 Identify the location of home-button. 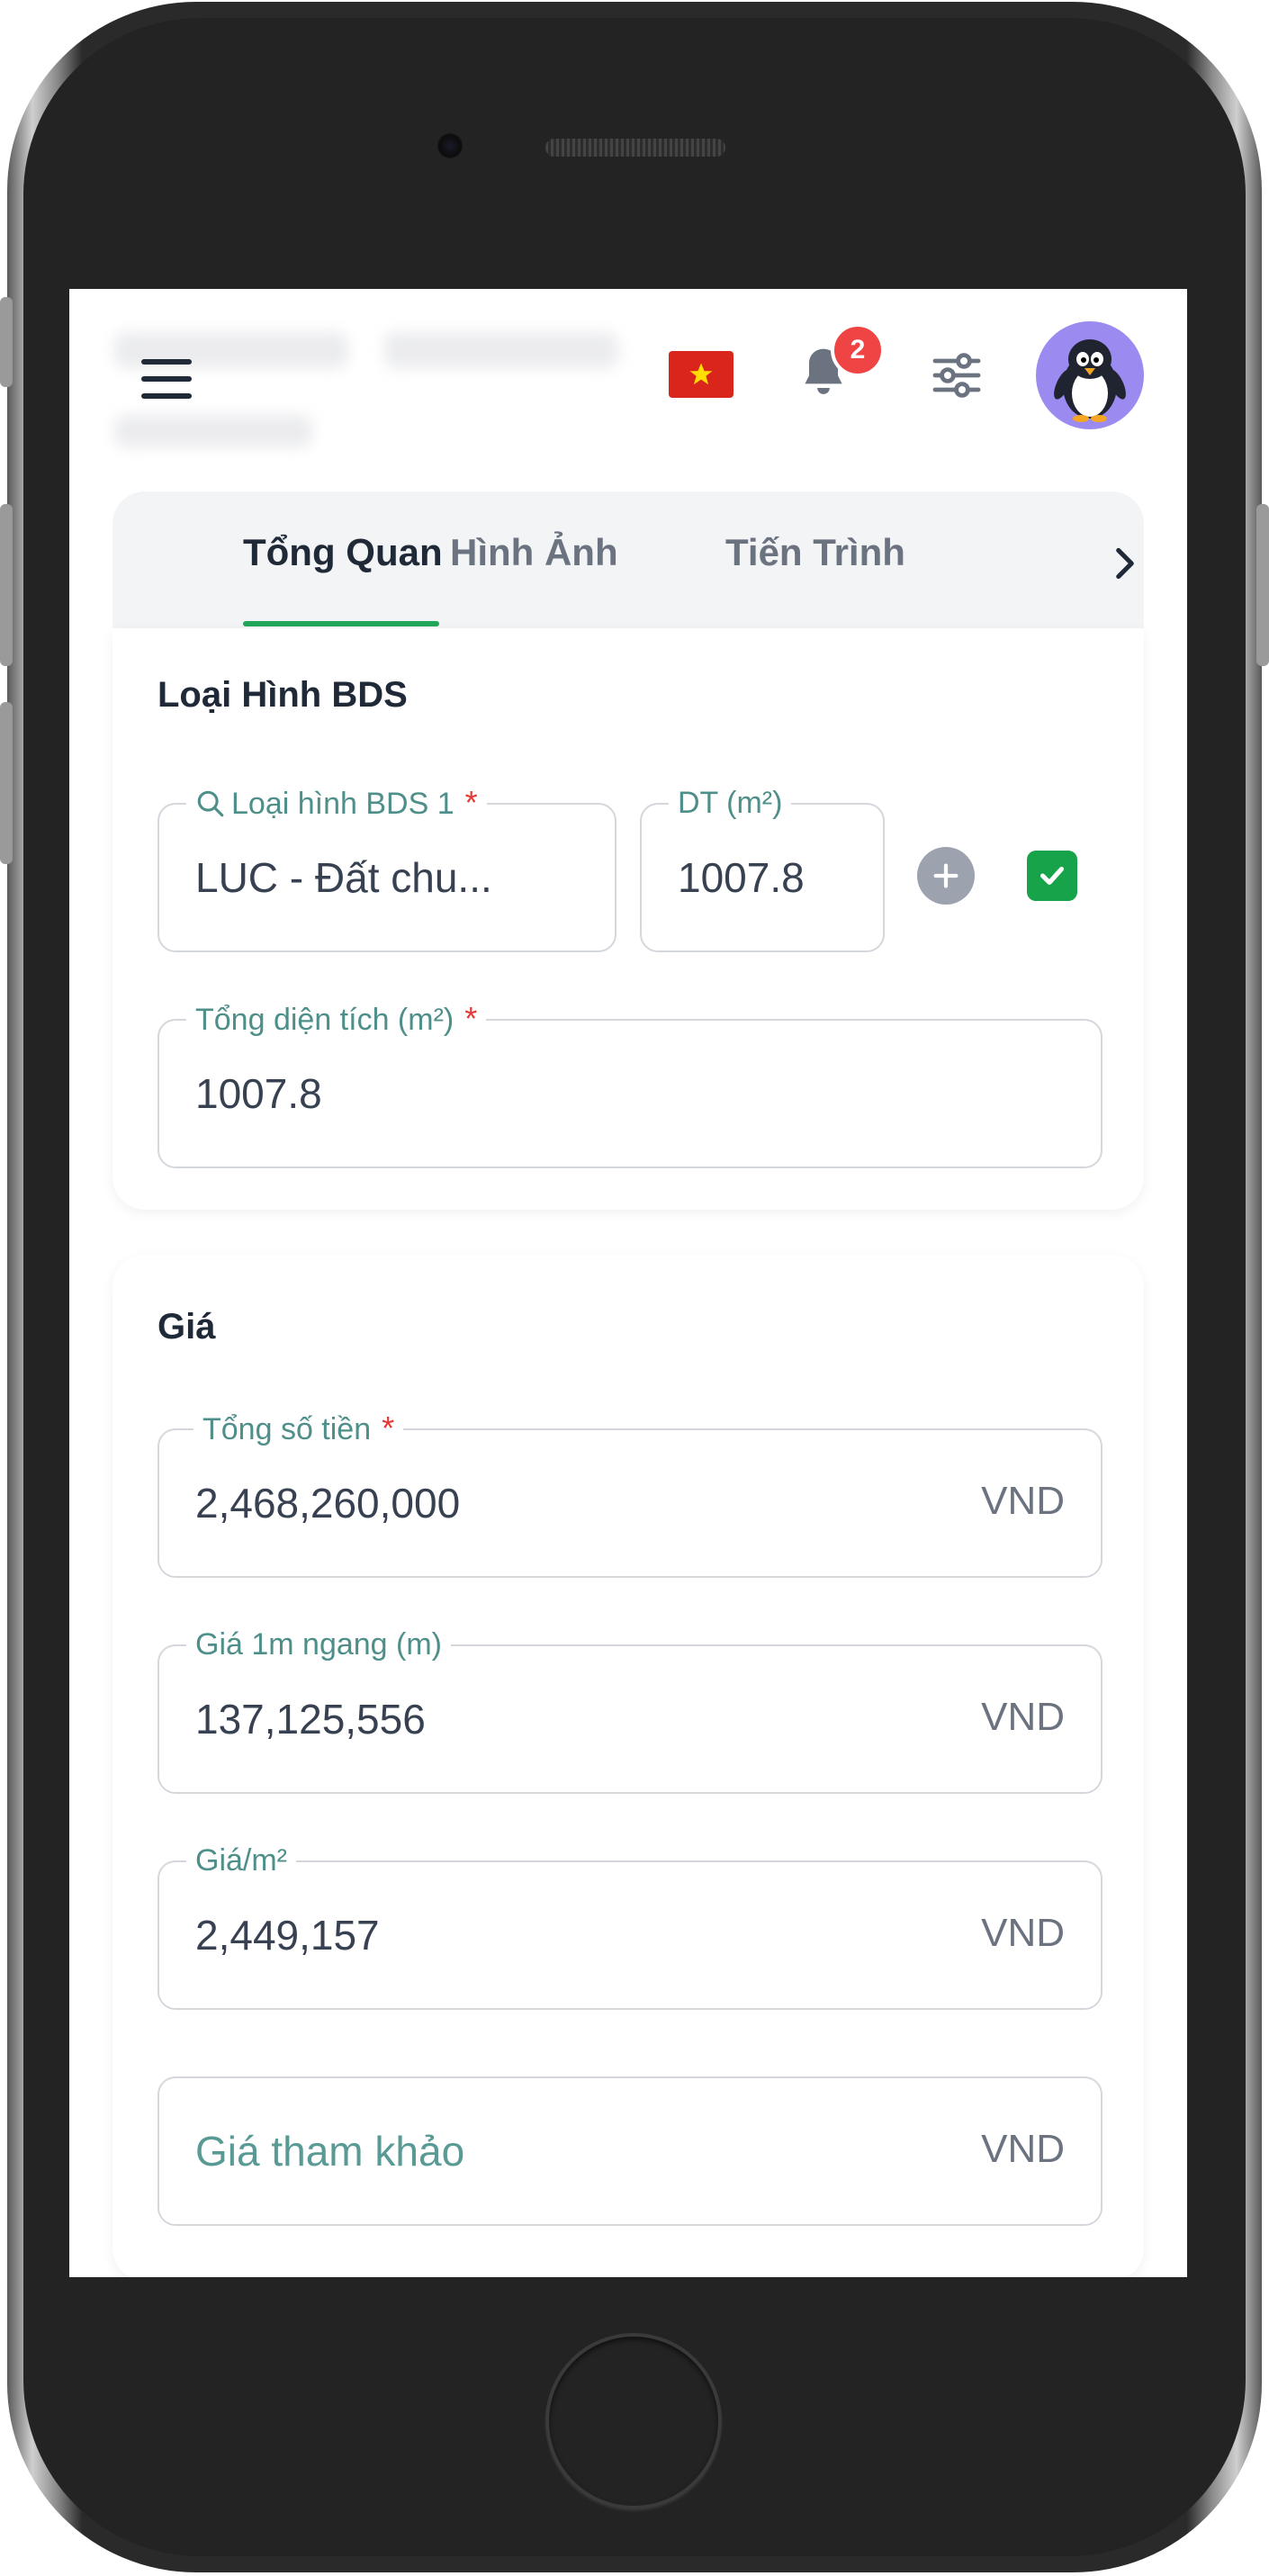
(633, 2421).